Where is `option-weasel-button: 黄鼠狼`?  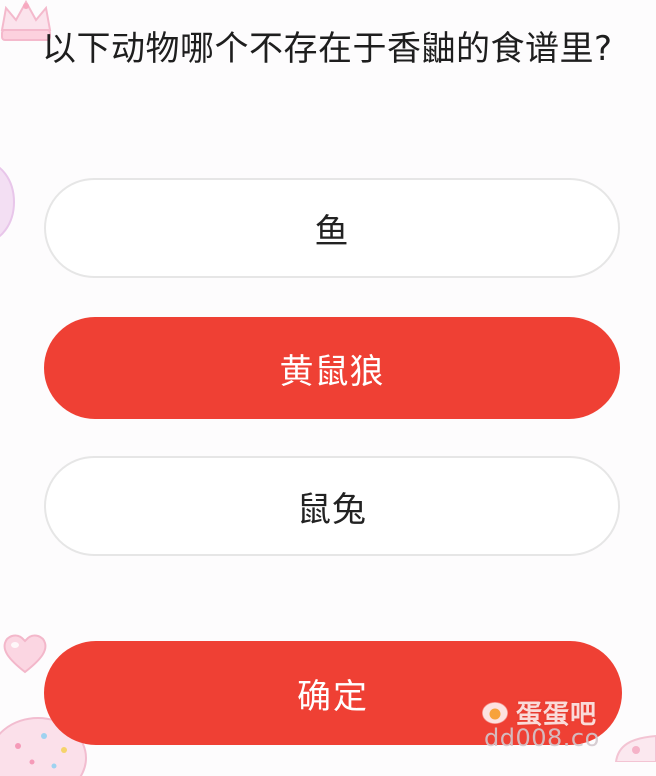 option-weasel-button: 黄鼠狼 is located at coordinates (332, 368).